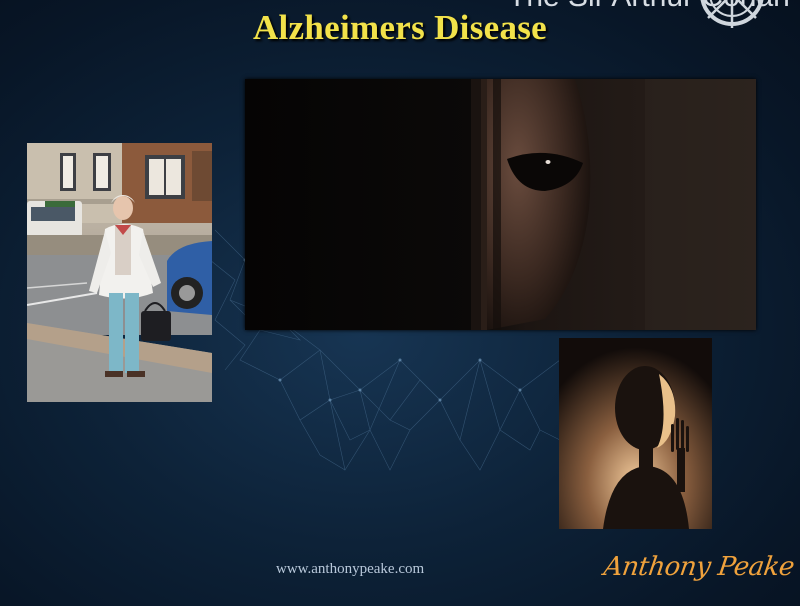  I want to click on slide-title: Alzheimers Disease, so click(400, 27).